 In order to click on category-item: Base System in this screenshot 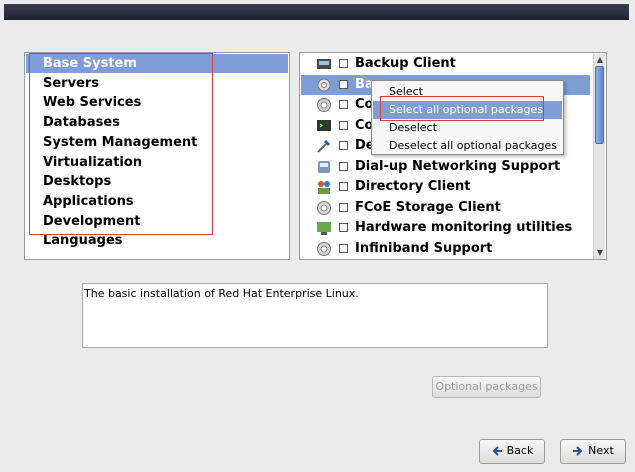, I will do `click(157, 63)`.